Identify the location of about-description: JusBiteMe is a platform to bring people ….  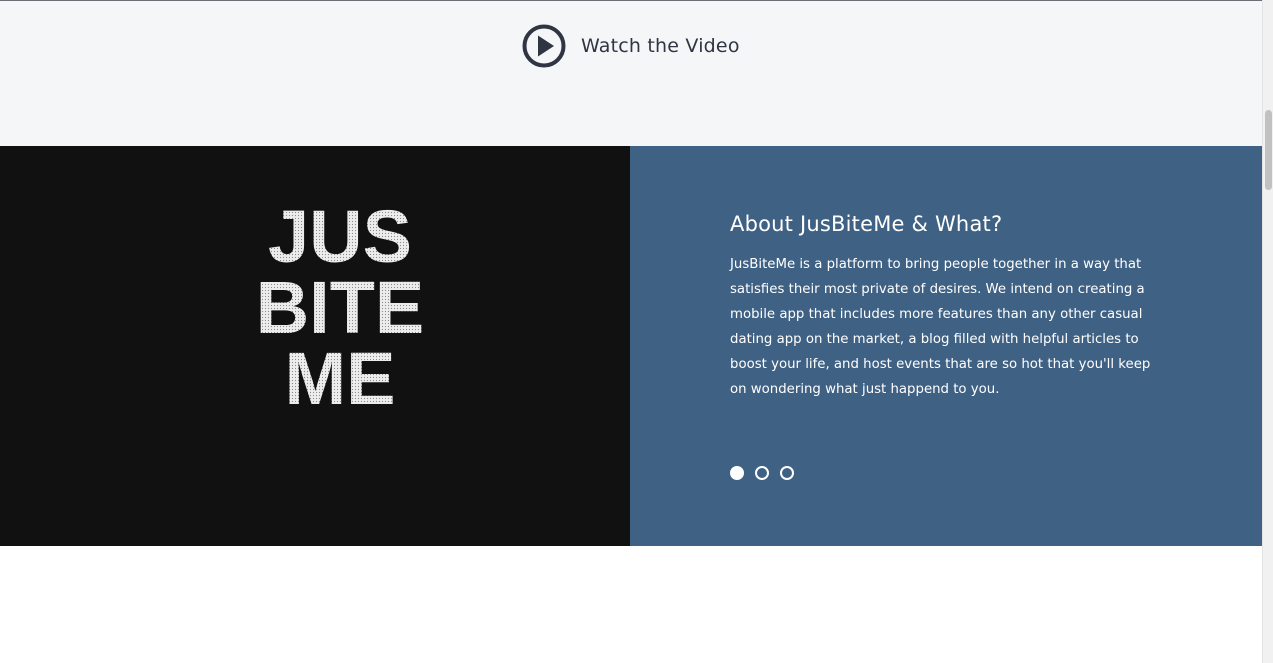
(940, 327).